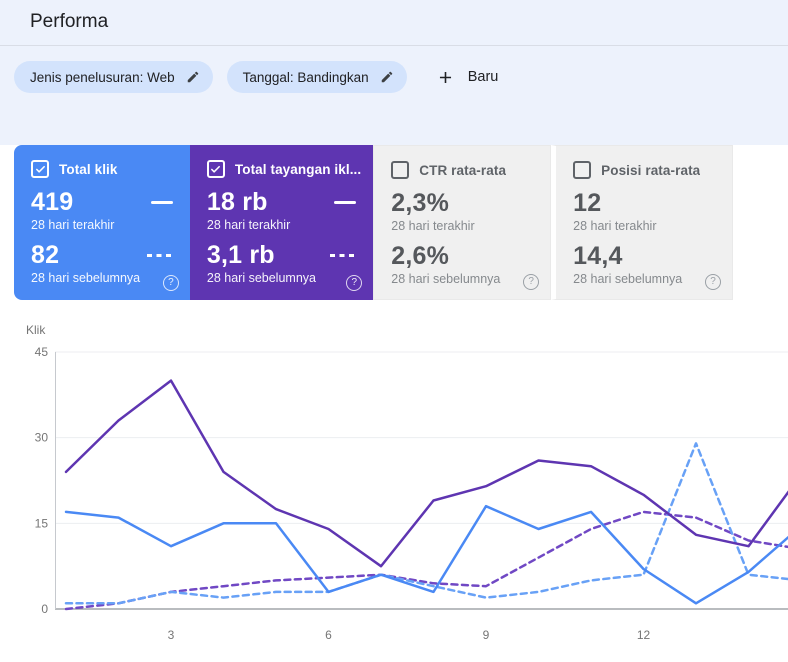  Describe the element at coordinates (651, 170) in the screenshot. I see `metric-card-label: Posisi rata-rata` at that location.